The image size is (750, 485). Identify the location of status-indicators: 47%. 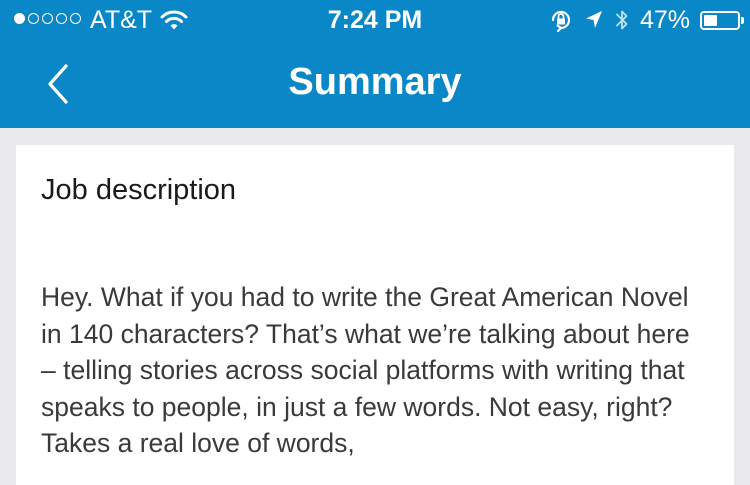
(646, 20).